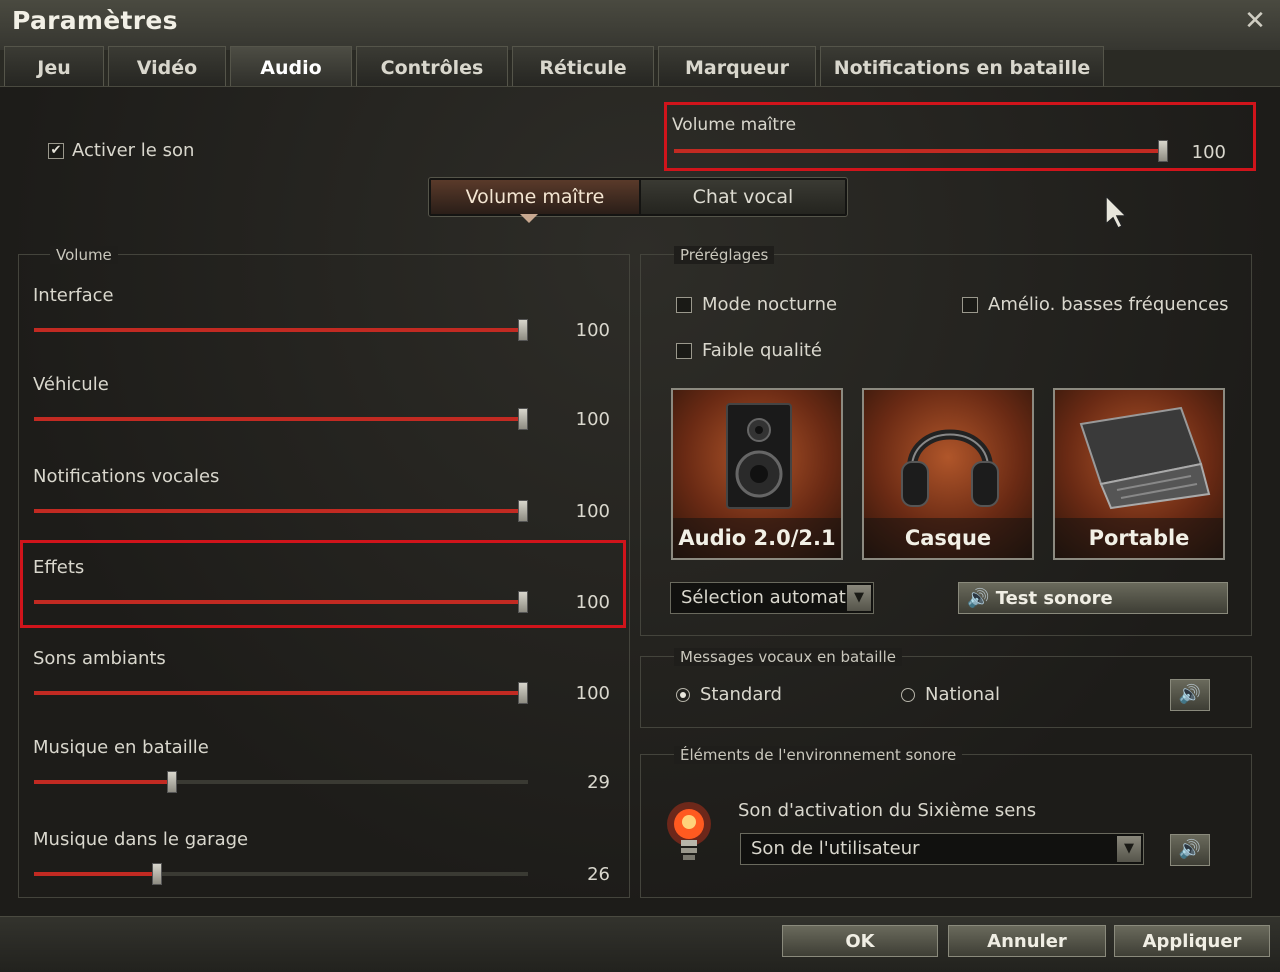 The width and height of the screenshot is (1280, 972). Describe the element at coordinates (106, 782) in the screenshot. I see `battle-music-slider-fill` at that location.